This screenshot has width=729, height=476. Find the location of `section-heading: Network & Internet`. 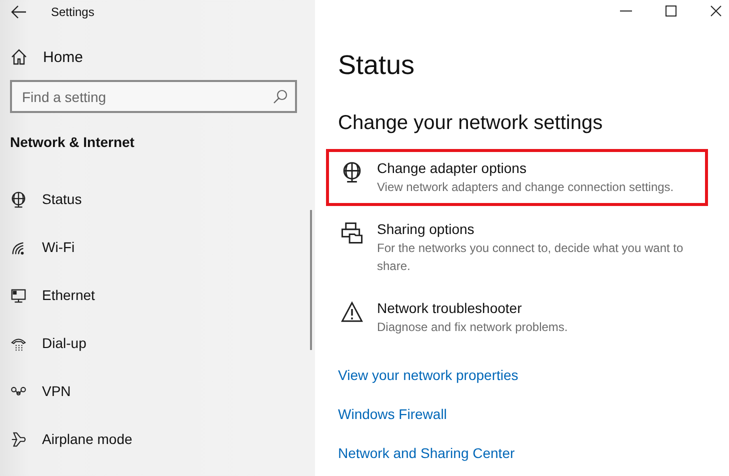

section-heading: Network & Internet is located at coordinates (73, 142).